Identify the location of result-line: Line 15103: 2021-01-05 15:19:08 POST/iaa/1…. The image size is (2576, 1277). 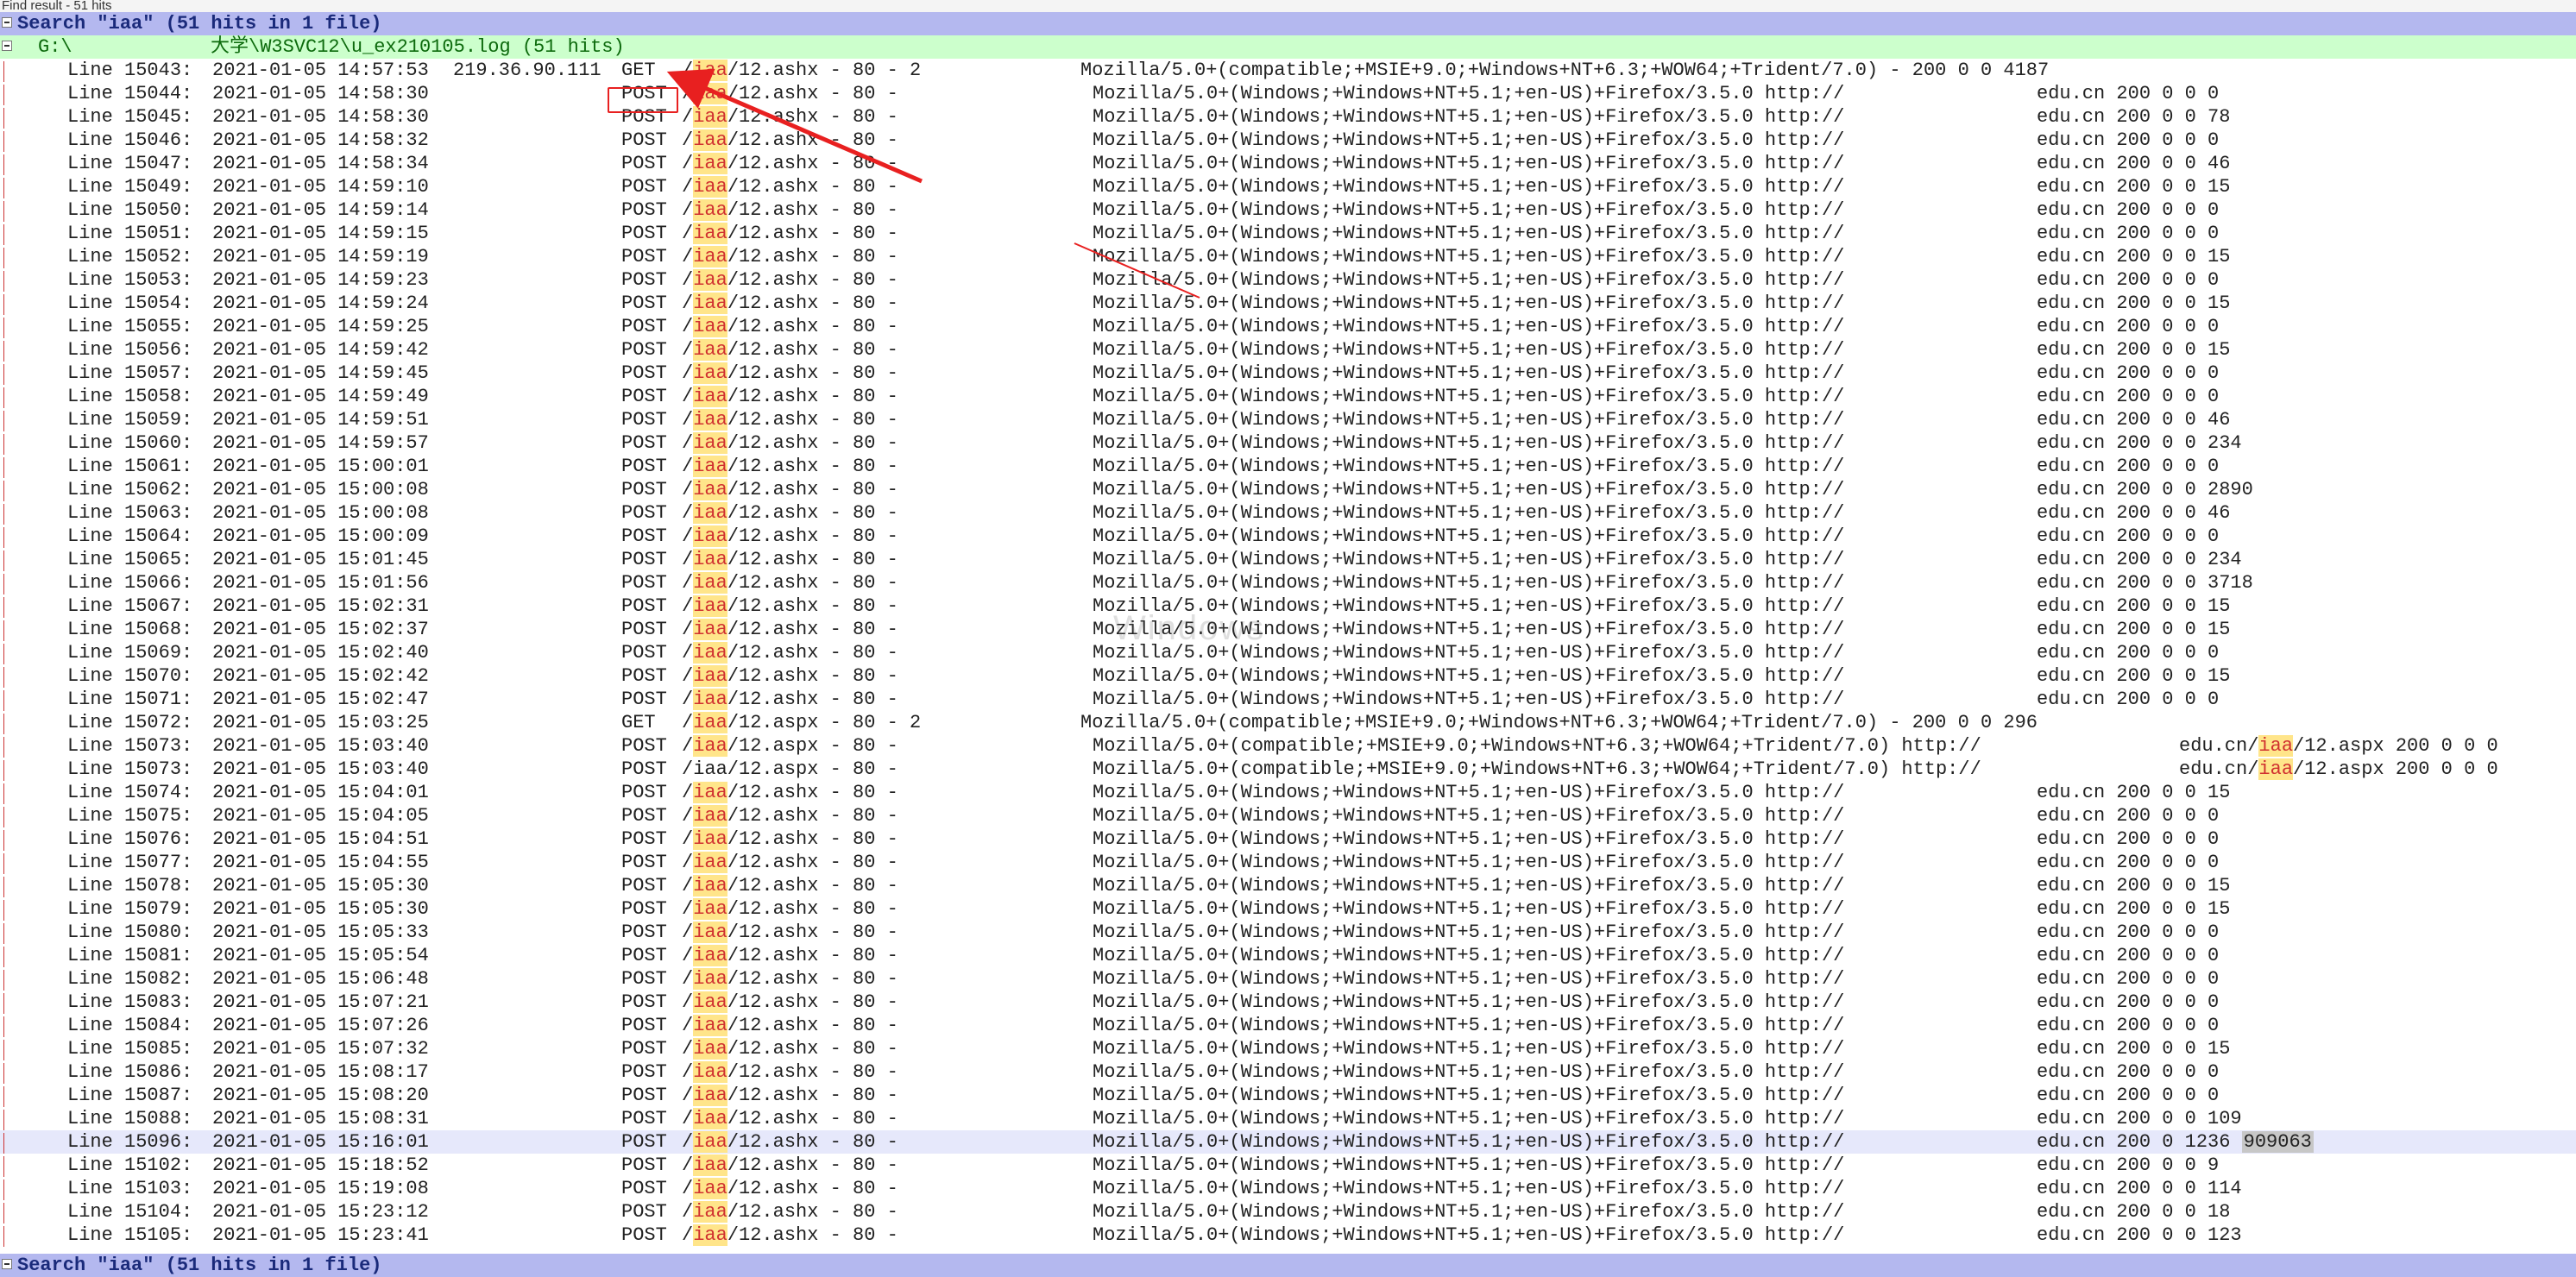
(1288, 1188).